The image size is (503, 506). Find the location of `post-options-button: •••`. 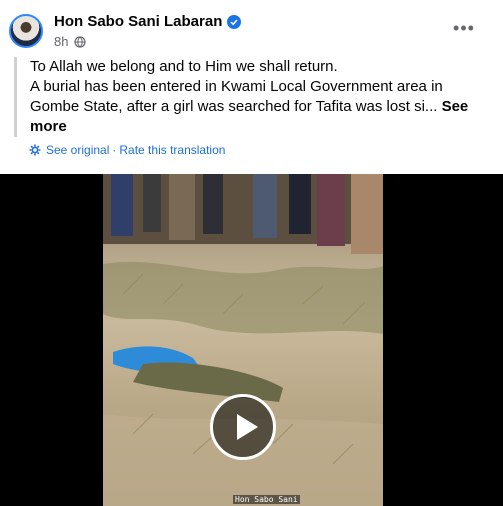

post-options-button: ••• is located at coordinates (464, 28).